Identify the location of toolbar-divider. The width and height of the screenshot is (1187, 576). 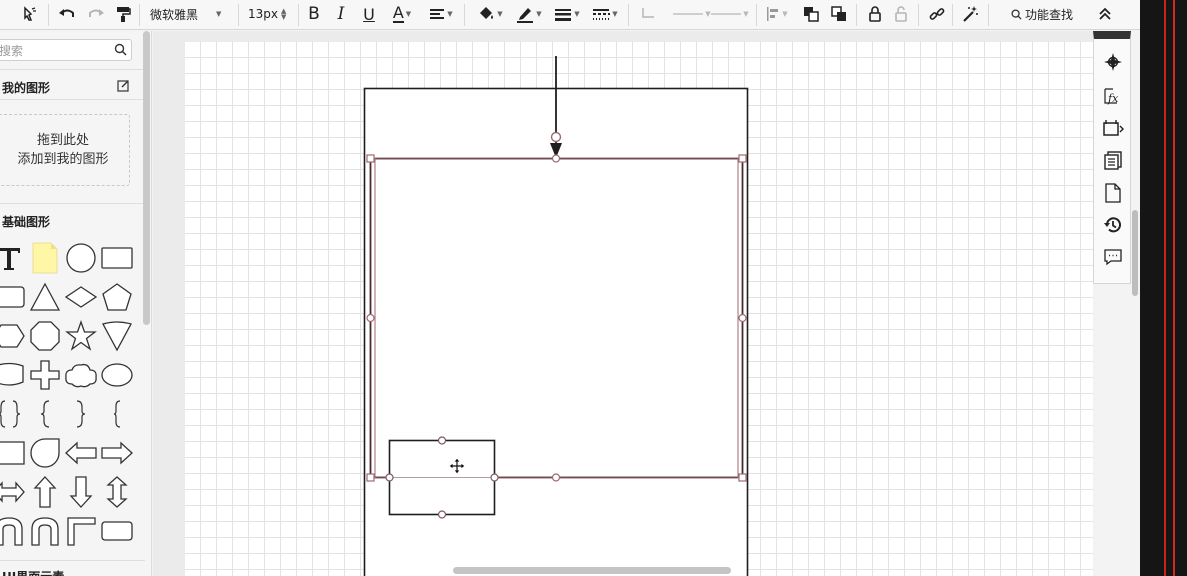
(298, 15).